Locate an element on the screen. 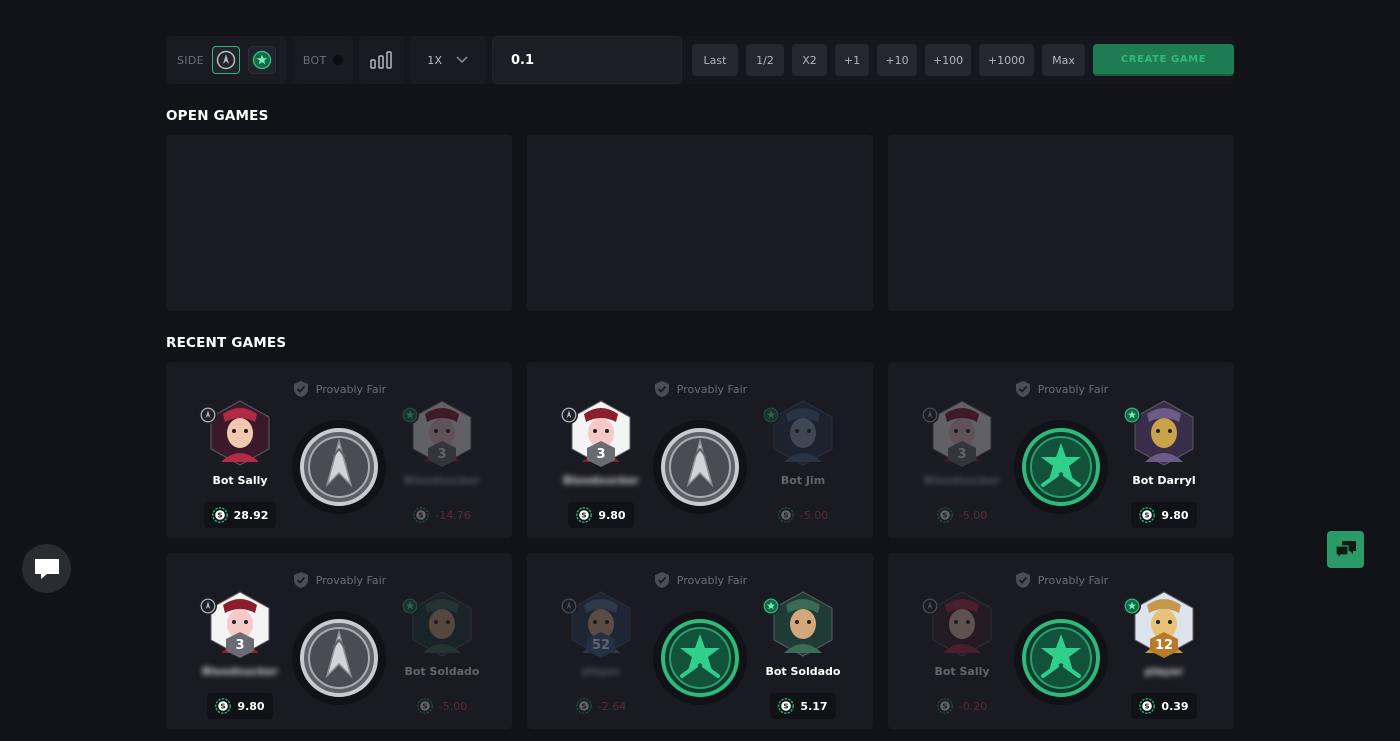 This screenshot has width=1400, height=741. quick-plus10-button: +10 is located at coordinates (896, 60).